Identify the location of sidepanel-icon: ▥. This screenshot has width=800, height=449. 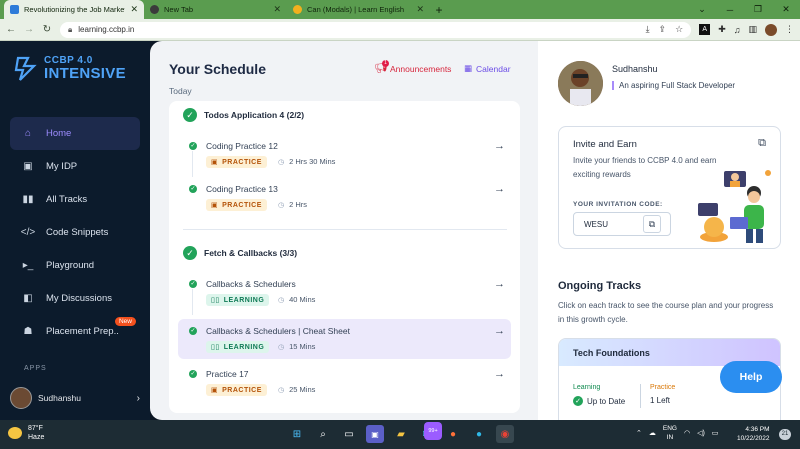
(752, 29).